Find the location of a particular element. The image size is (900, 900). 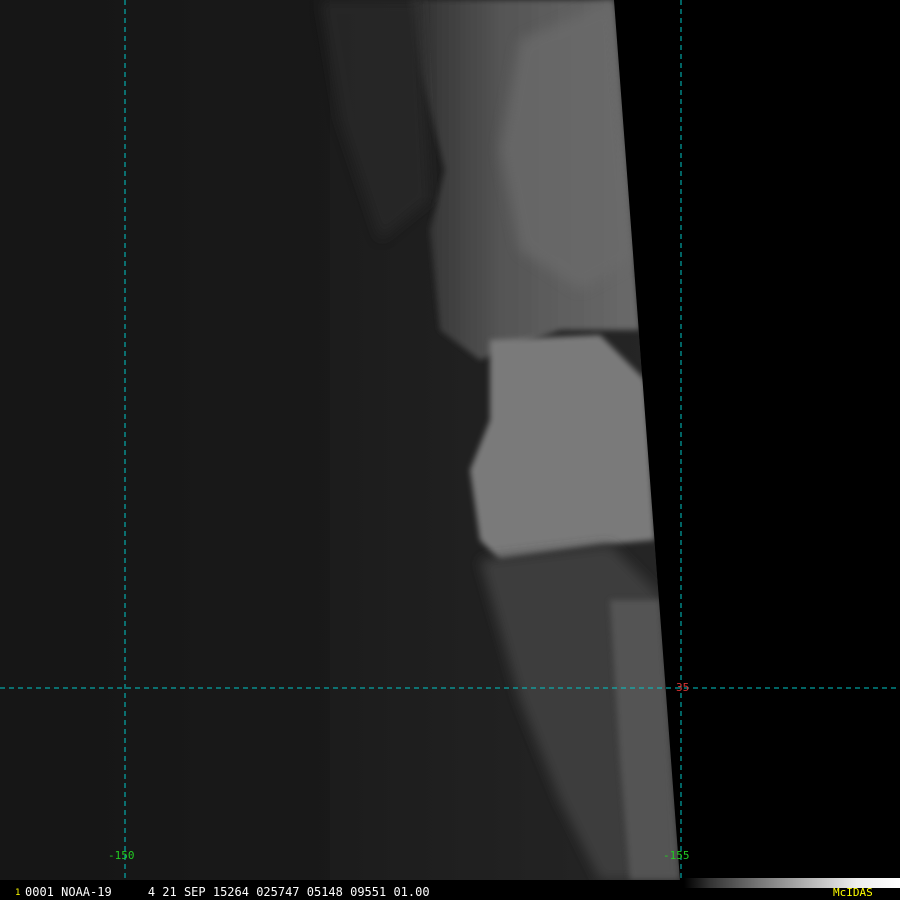

cloud-band-right is located at coordinates (567, 145).